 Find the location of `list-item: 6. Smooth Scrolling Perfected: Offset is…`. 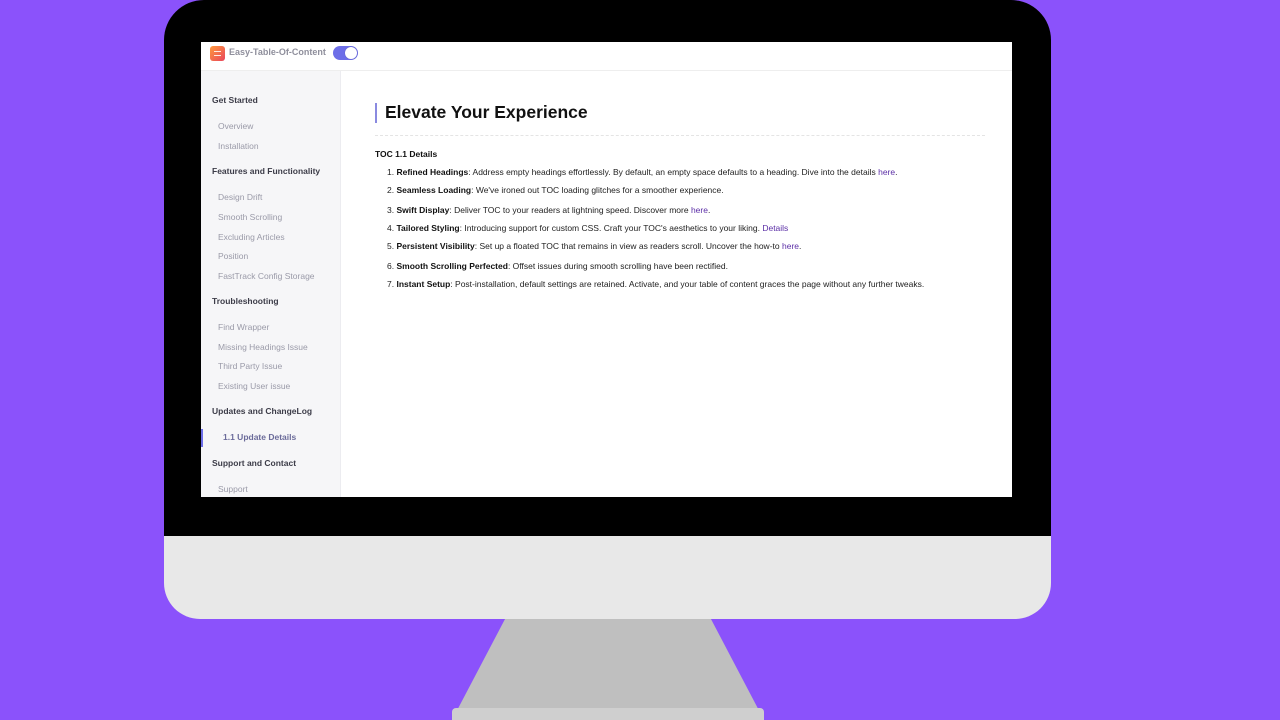

list-item: 6. Smooth Scrolling Perfected: Offset is… is located at coordinates (557, 266).